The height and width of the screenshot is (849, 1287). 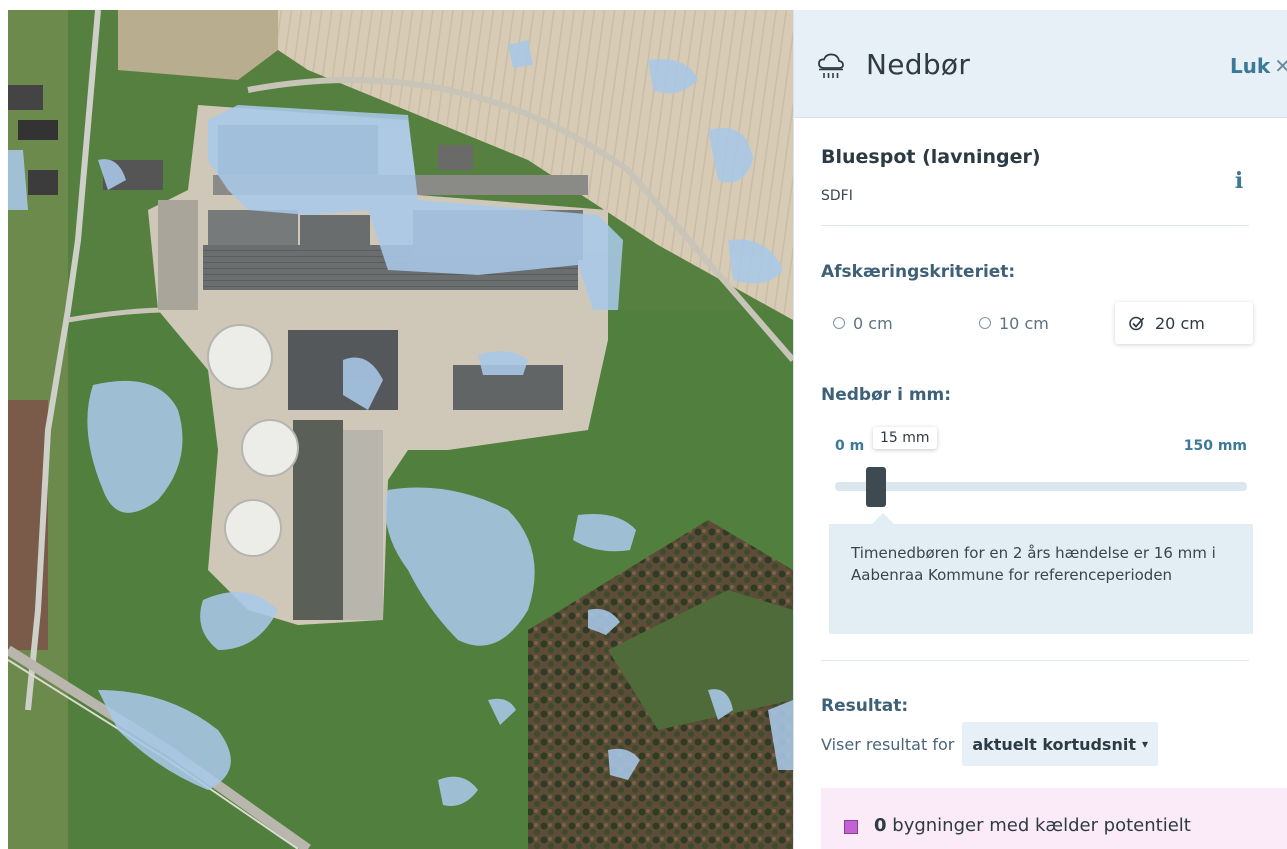 I want to click on result-label: Resultat:, so click(x=865, y=706).